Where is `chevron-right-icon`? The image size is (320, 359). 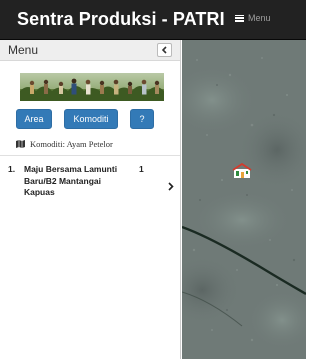 chevron-right-icon is located at coordinates (171, 186).